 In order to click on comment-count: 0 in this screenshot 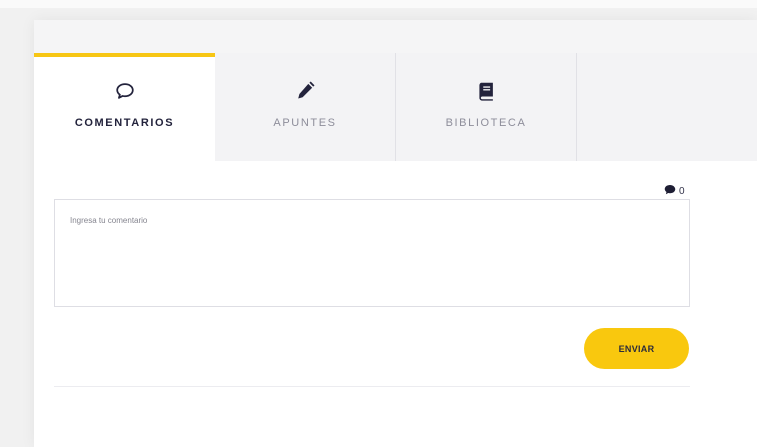, I will do `click(674, 191)`.